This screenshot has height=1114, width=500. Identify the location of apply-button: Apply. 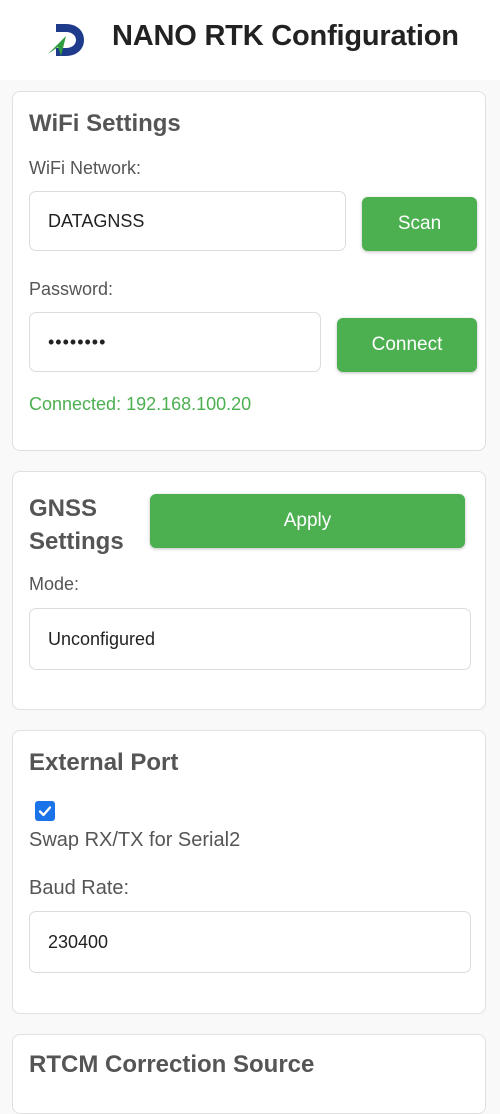
(307, 521).